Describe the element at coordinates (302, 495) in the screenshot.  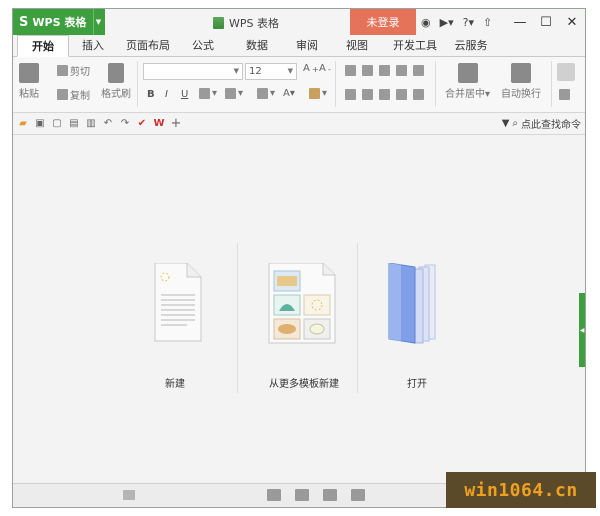
I see `page-break-view-icon` at that location.